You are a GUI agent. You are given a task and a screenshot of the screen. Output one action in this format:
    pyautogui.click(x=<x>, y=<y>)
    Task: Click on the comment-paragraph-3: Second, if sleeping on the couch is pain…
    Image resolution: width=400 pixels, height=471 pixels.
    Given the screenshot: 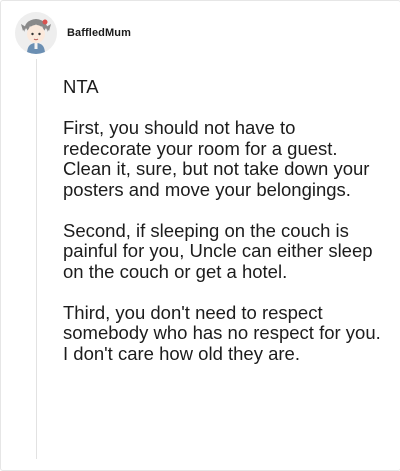 What is the action you would take?
    pyautogui.click(x=218, y=250)
    